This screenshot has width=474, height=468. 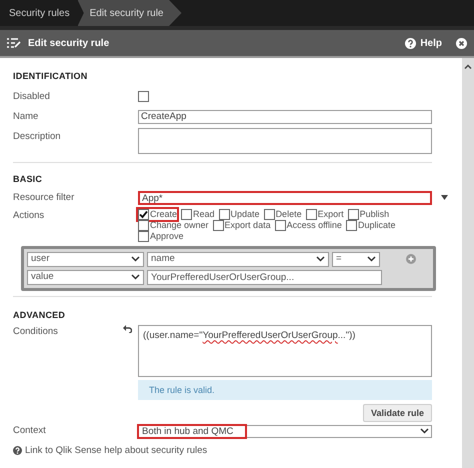 I want to click on field-label: Conditions, so click(x=36, y=332).